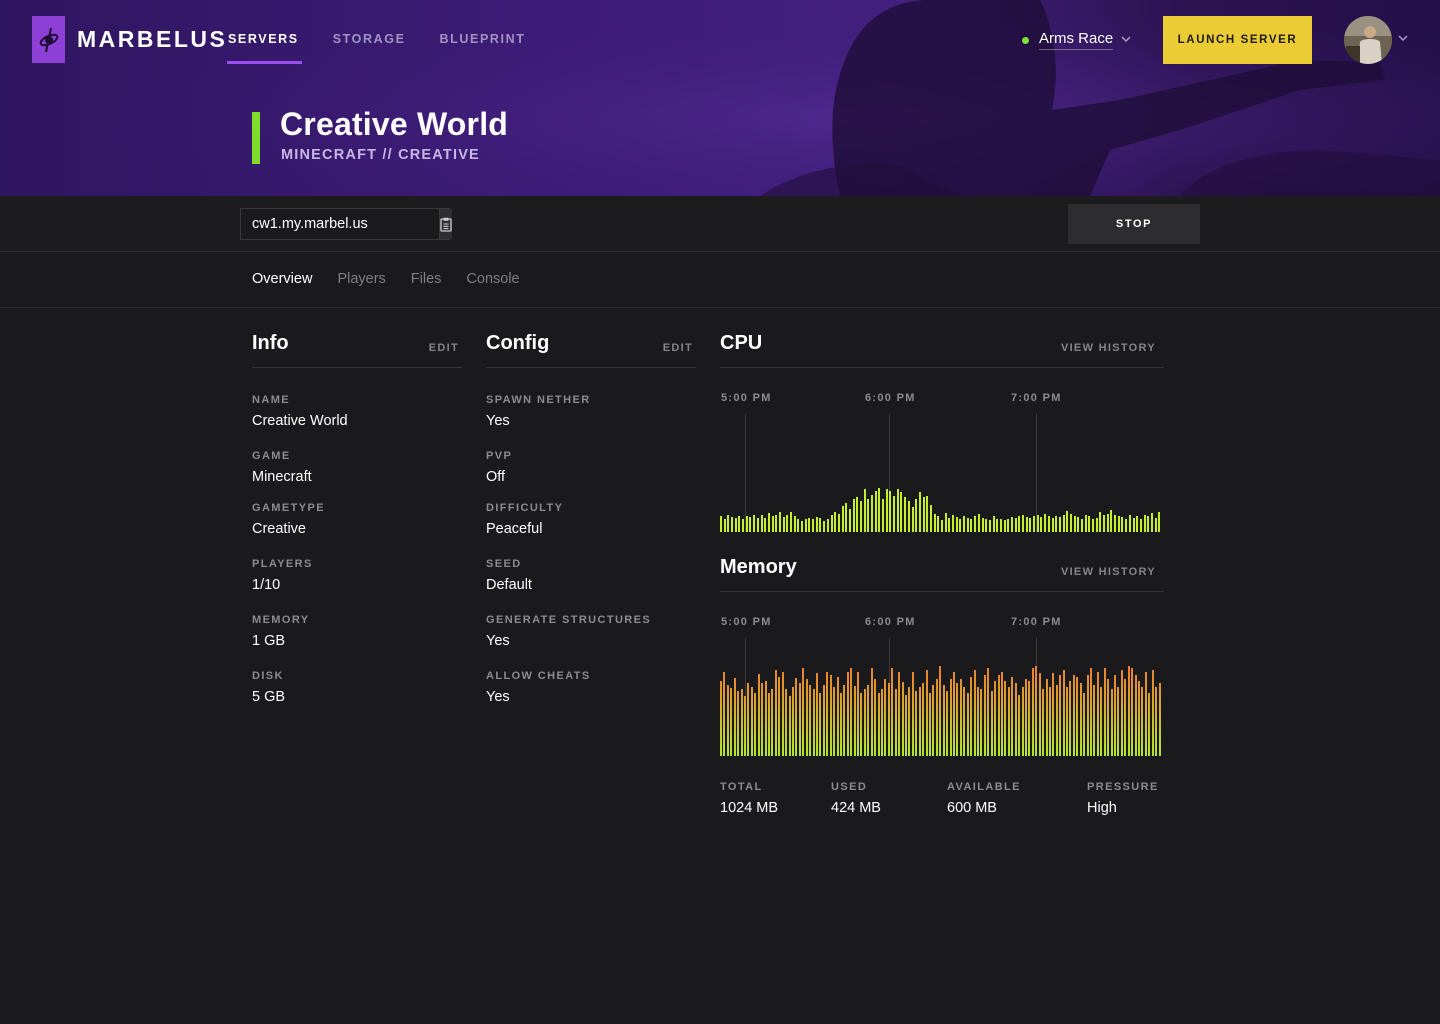 Image resolution: width=1440 pixels, height=1024 pixels. I want to click on info-title: Info, so click(270, 343).